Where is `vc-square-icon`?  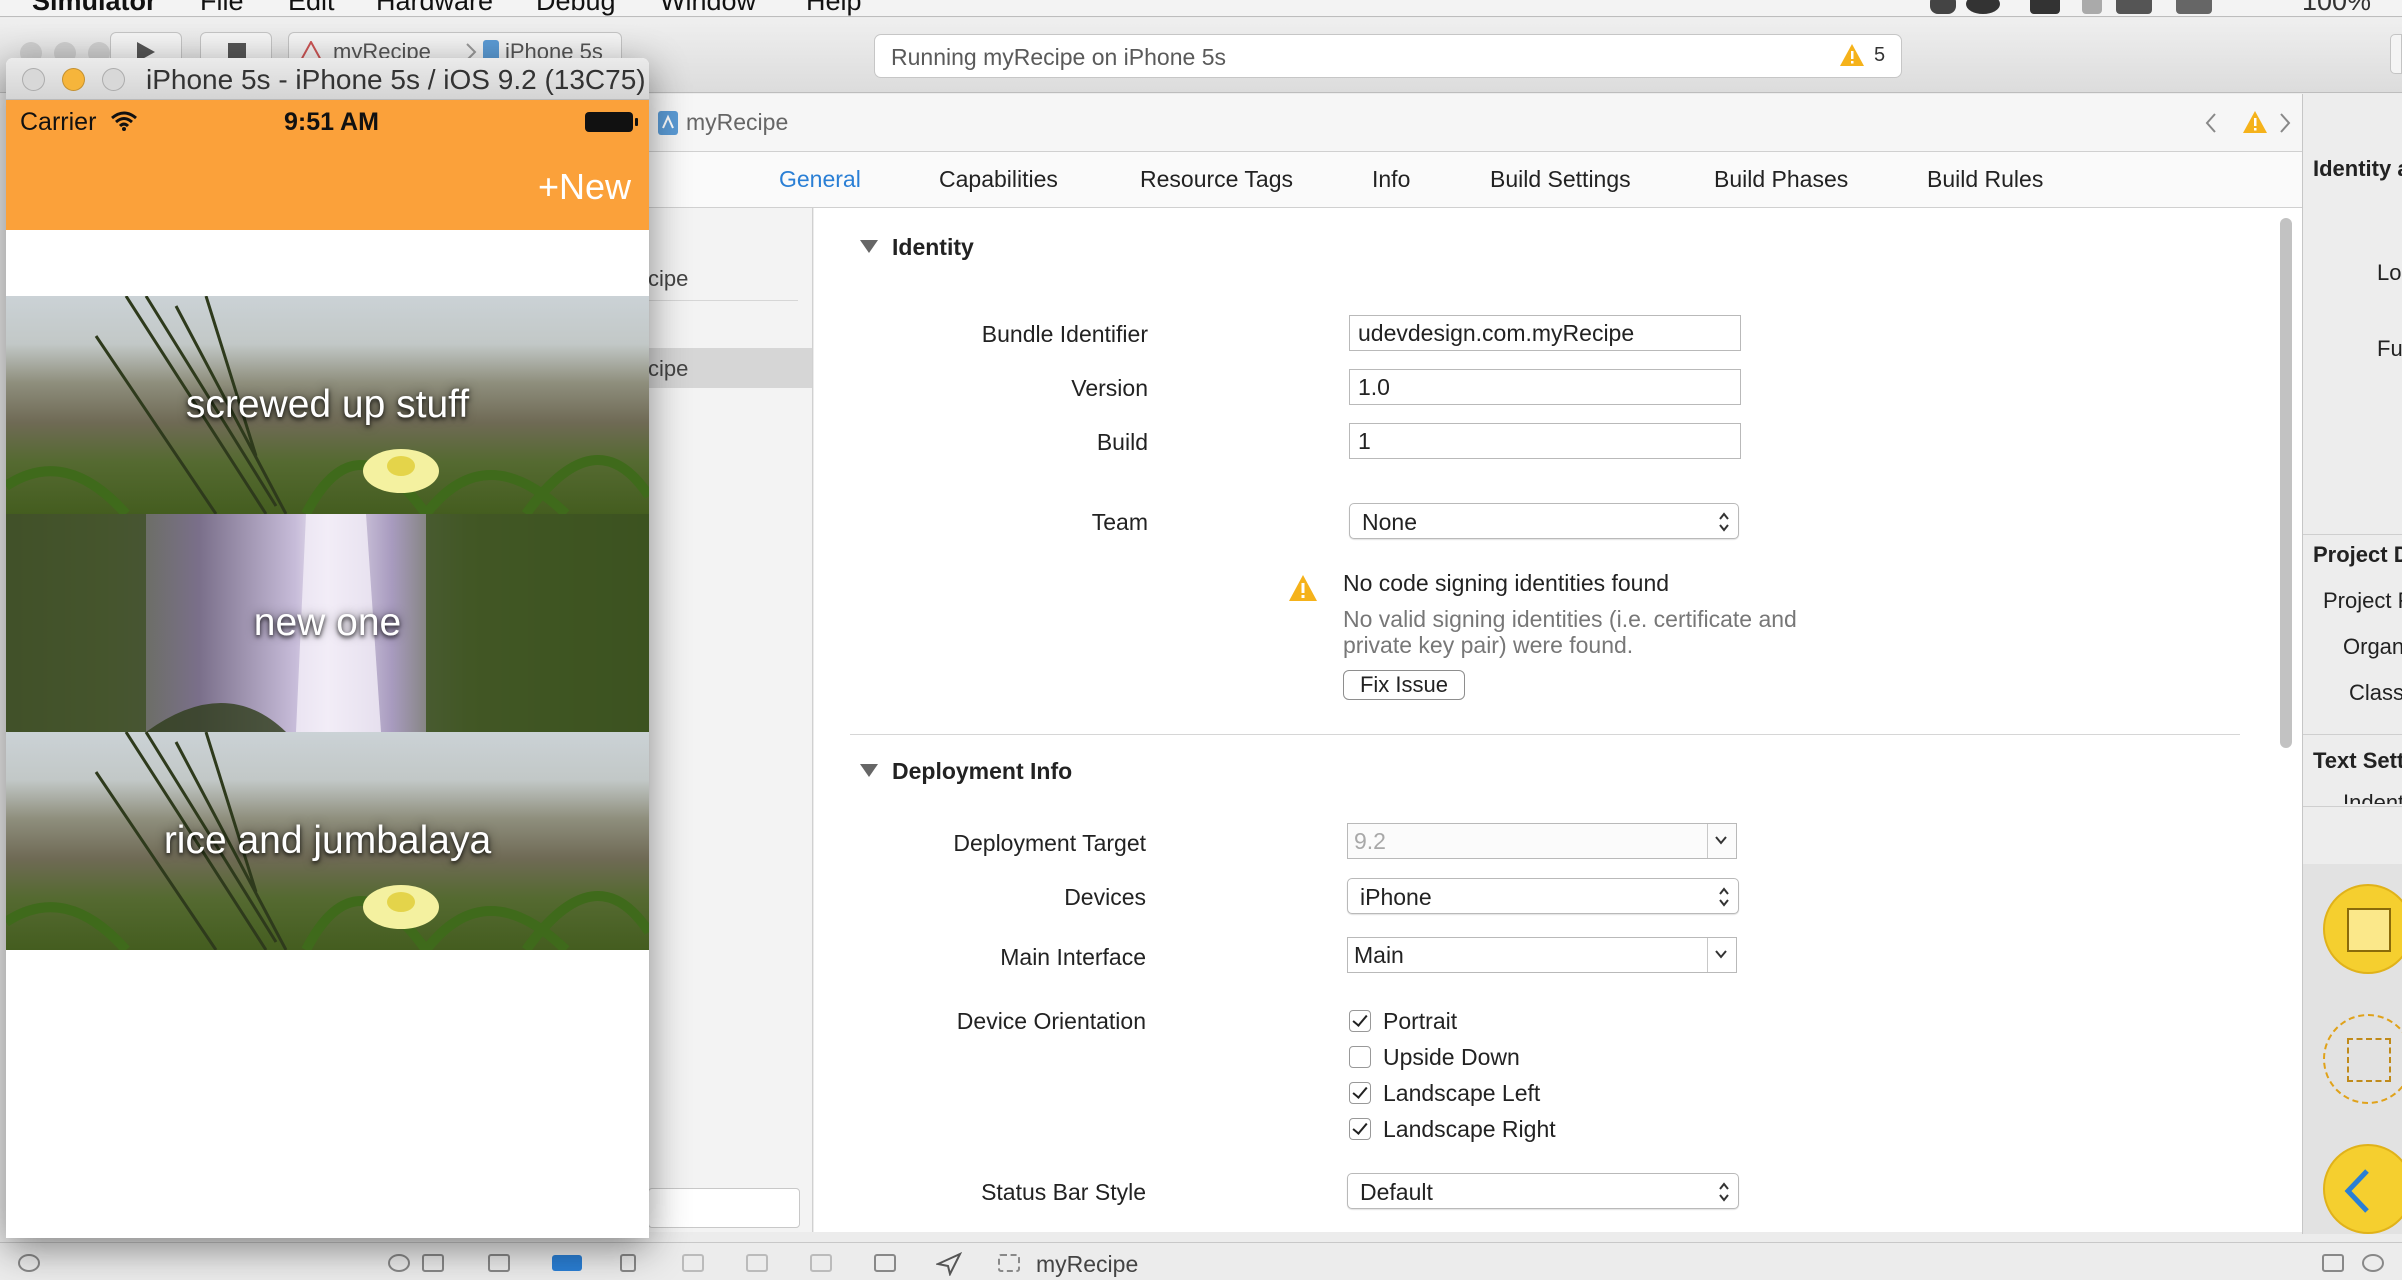 vc-square-icon is located at coordinates (2369, 930).